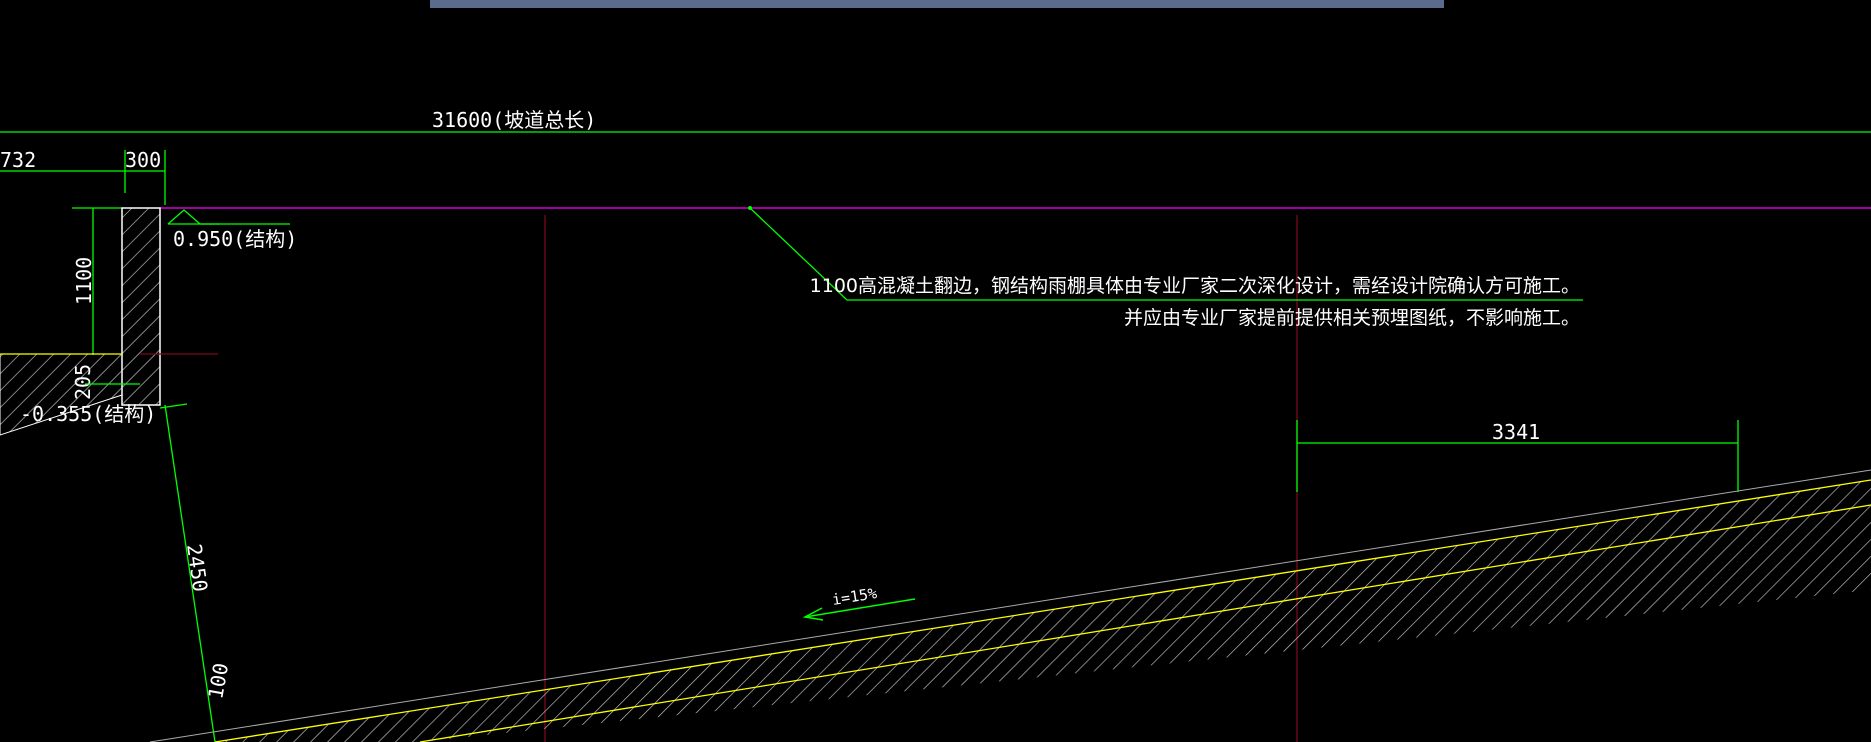  I want to click on top-window-bar, so click(937, 4).